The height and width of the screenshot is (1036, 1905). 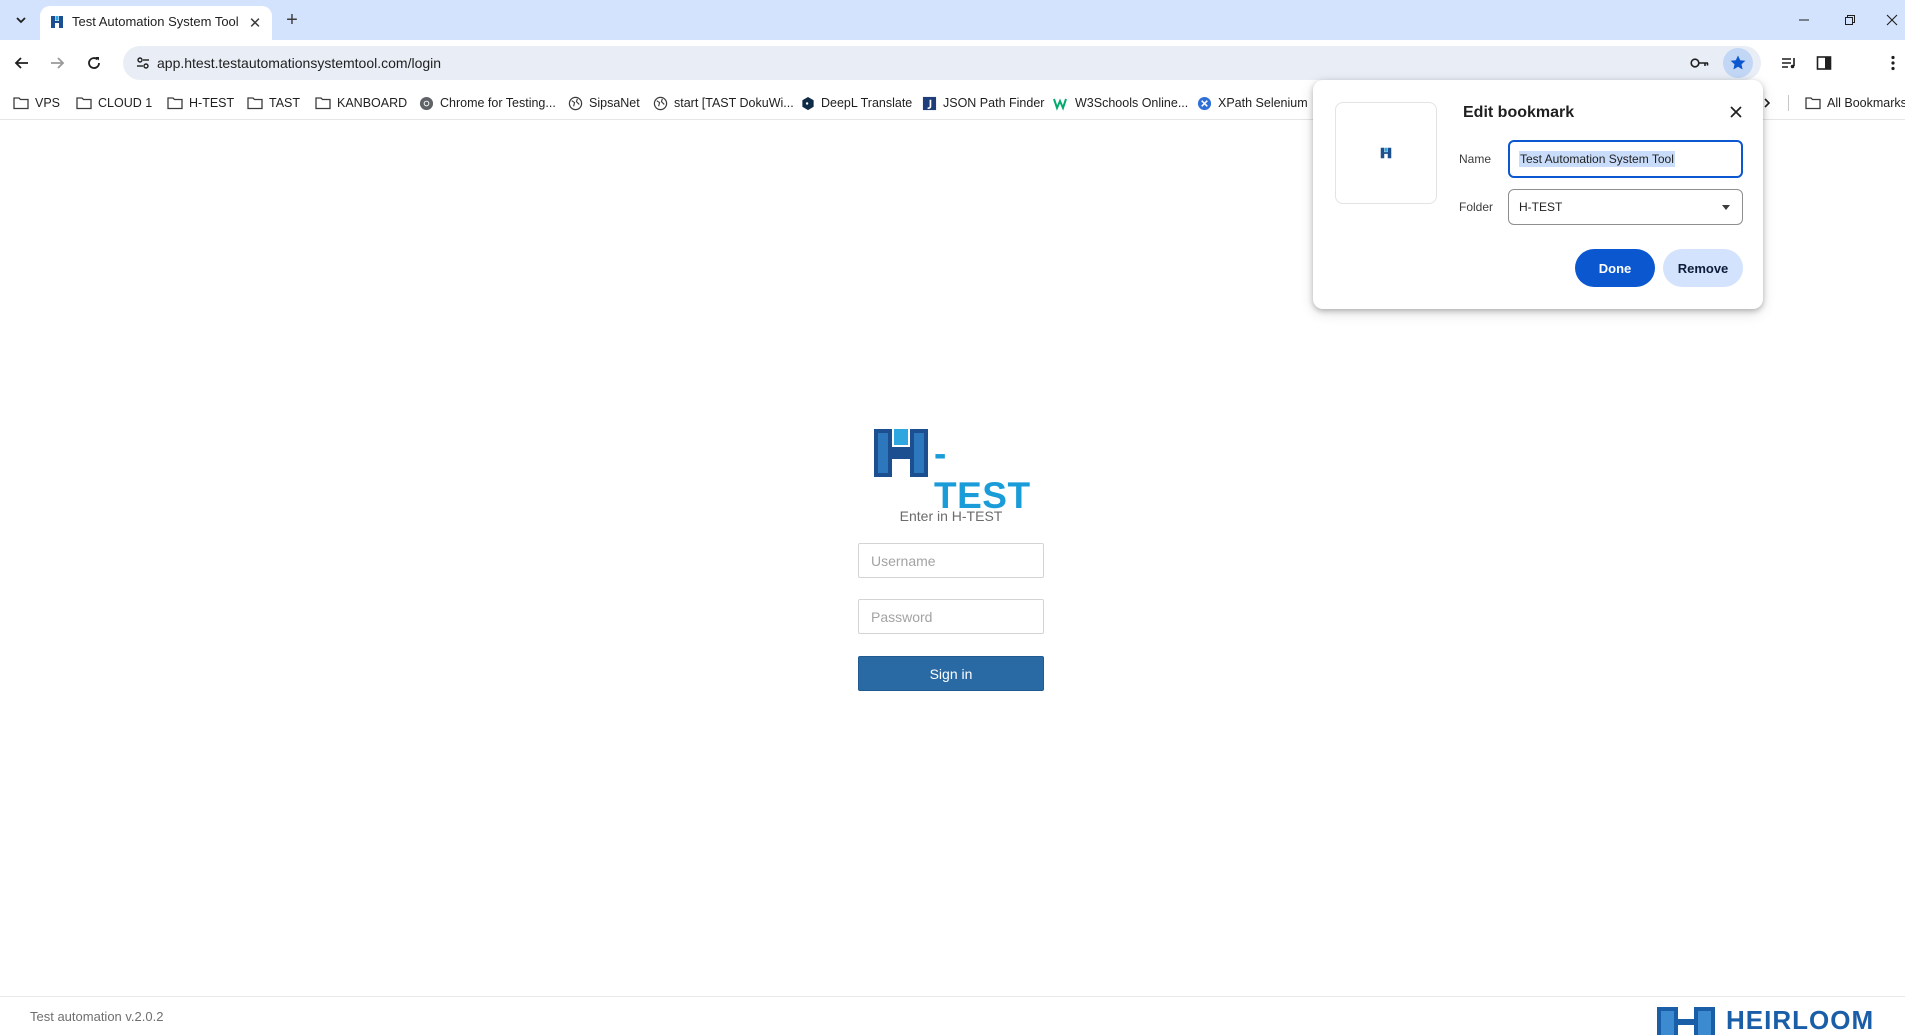 What do you see at coordinates (212, 103) in the screenshot?
I see `bookmark-label: H-TEST` at bounding box center [212, 103].